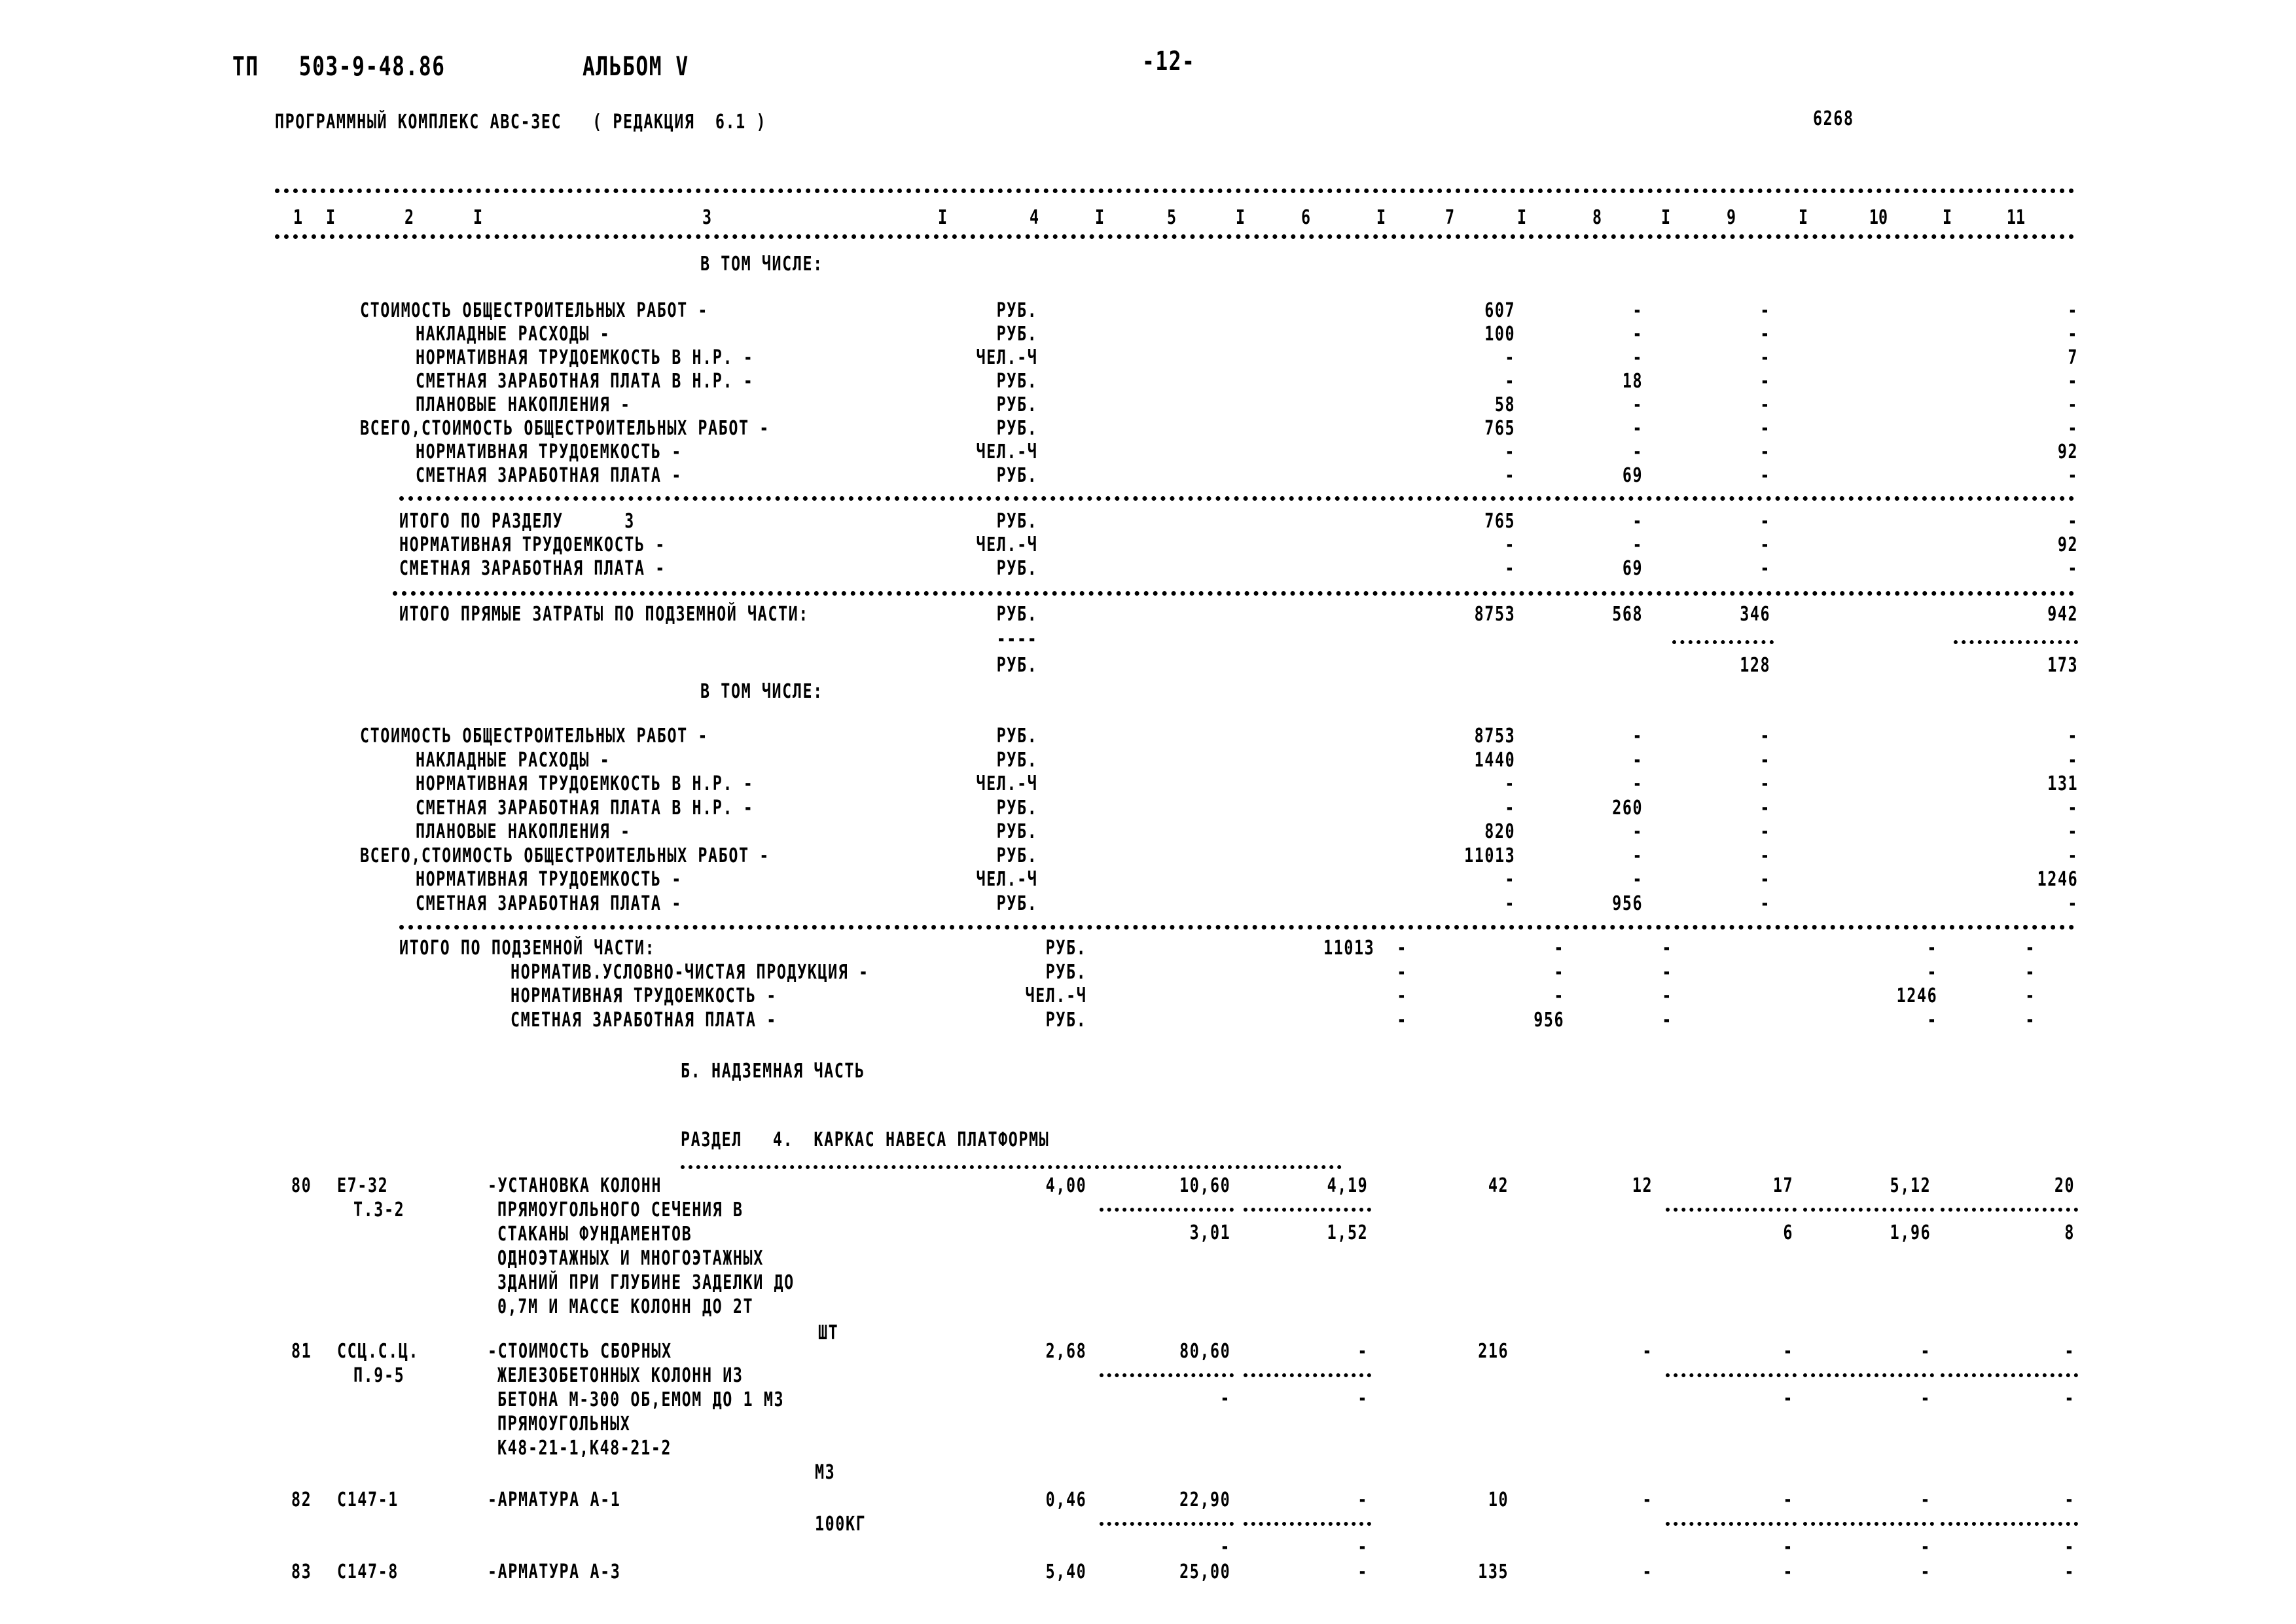 This screenshot has height=1624, width=2296. I want to click on col6-sub-rule, so click(1307, 1524).